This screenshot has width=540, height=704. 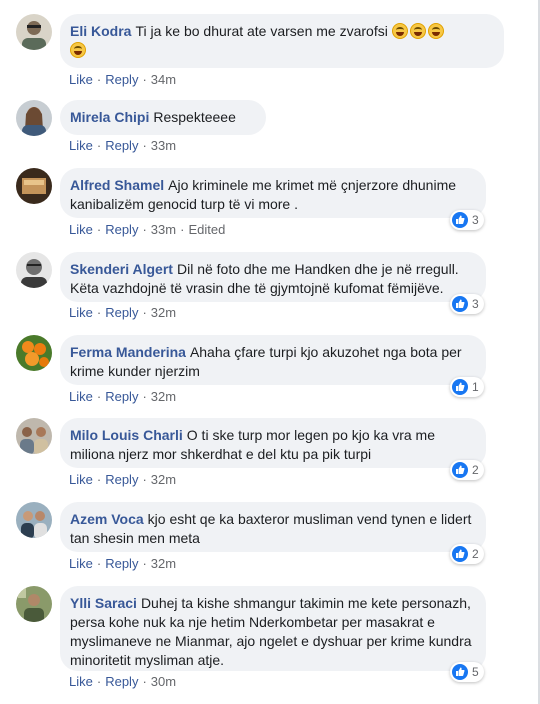 What do you see at coordinates (163, 681) in the screenshot?
I see `comment-time: 30m` at bounding box center [163, 681].